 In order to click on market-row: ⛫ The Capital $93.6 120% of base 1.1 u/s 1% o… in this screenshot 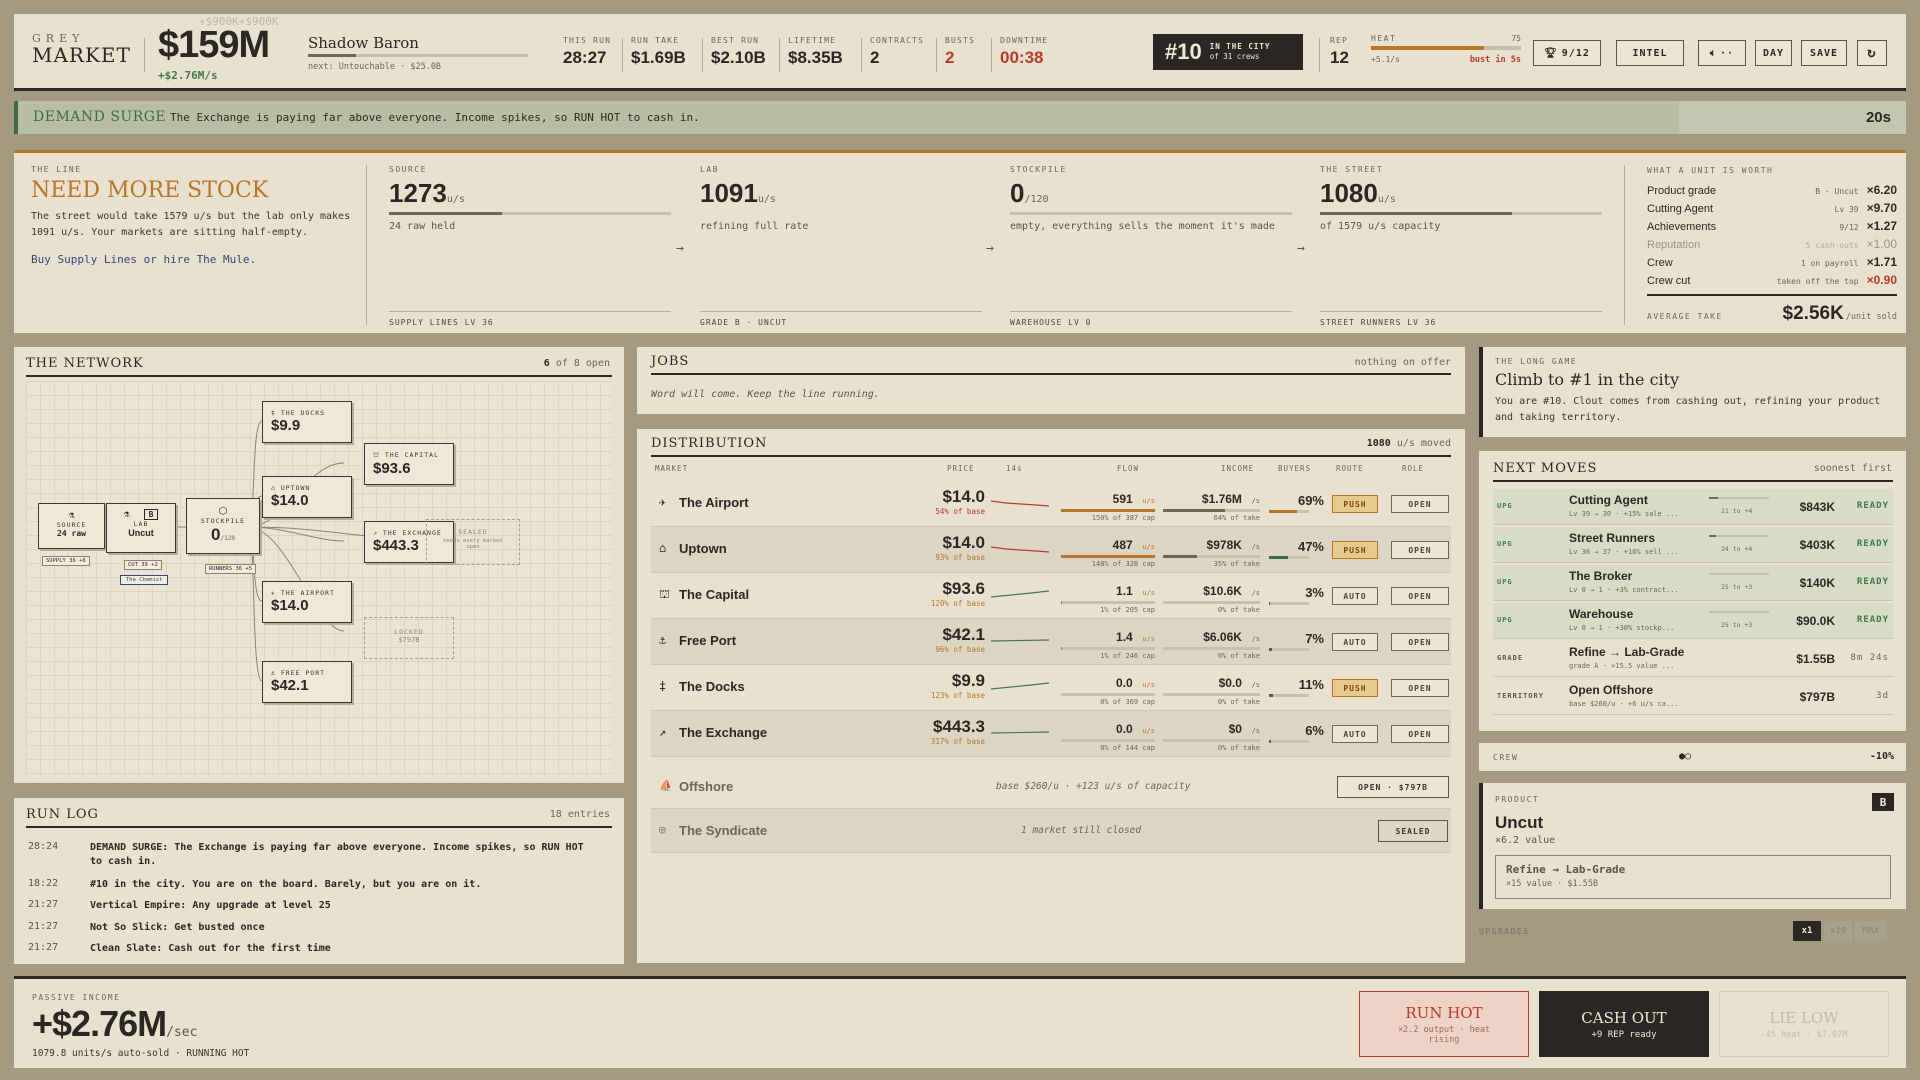, I will do `click(1051, 596)`.